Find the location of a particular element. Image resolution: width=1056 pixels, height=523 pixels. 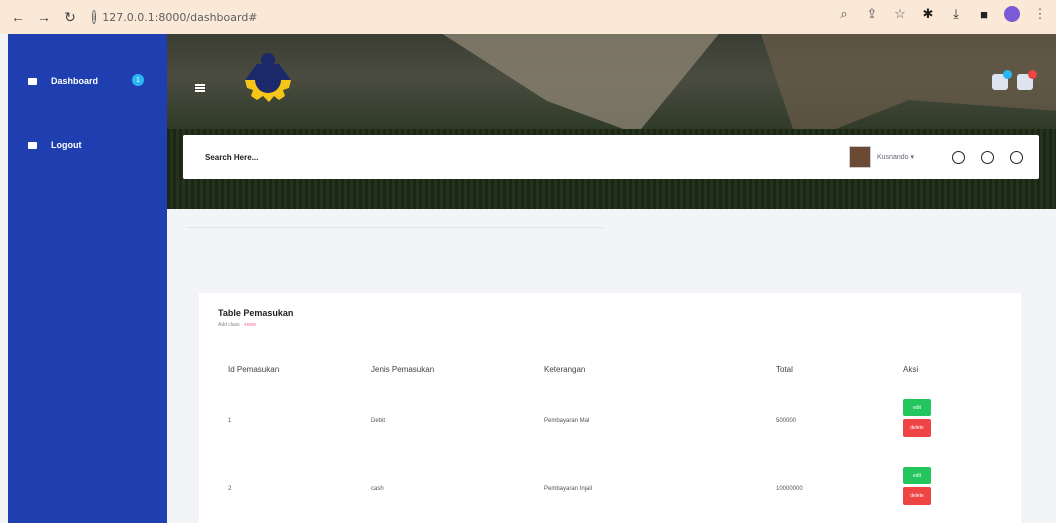

power-icon is located at coordinates (958, 157).